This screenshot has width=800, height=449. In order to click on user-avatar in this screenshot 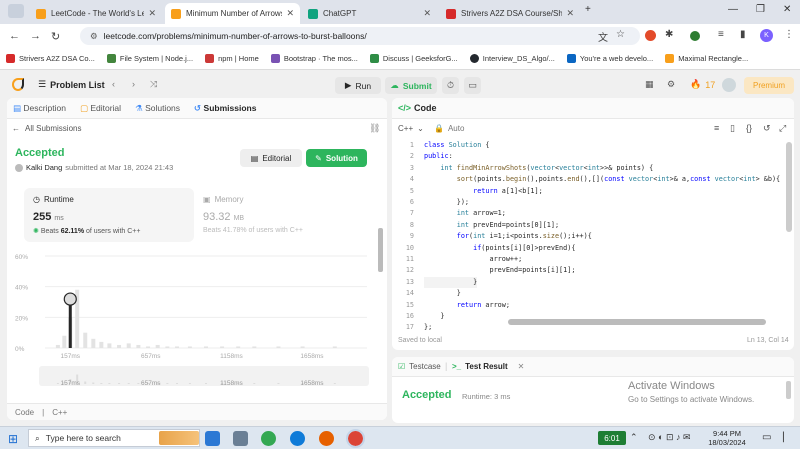, I will do `click(729, 85)`.